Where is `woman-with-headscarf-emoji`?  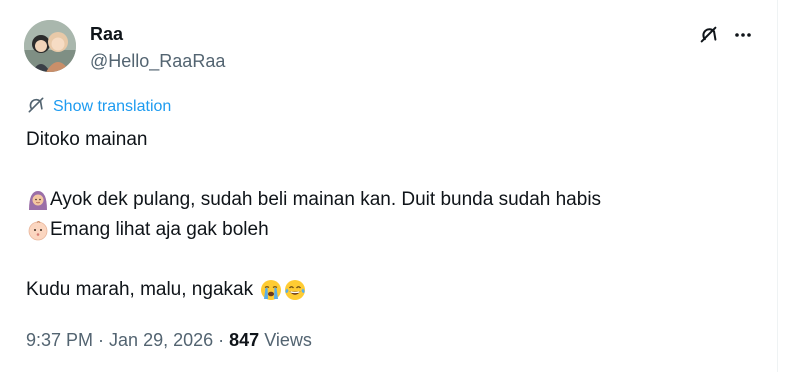 woman-with-headscarf-emoji is located at coordinates (38, 200).